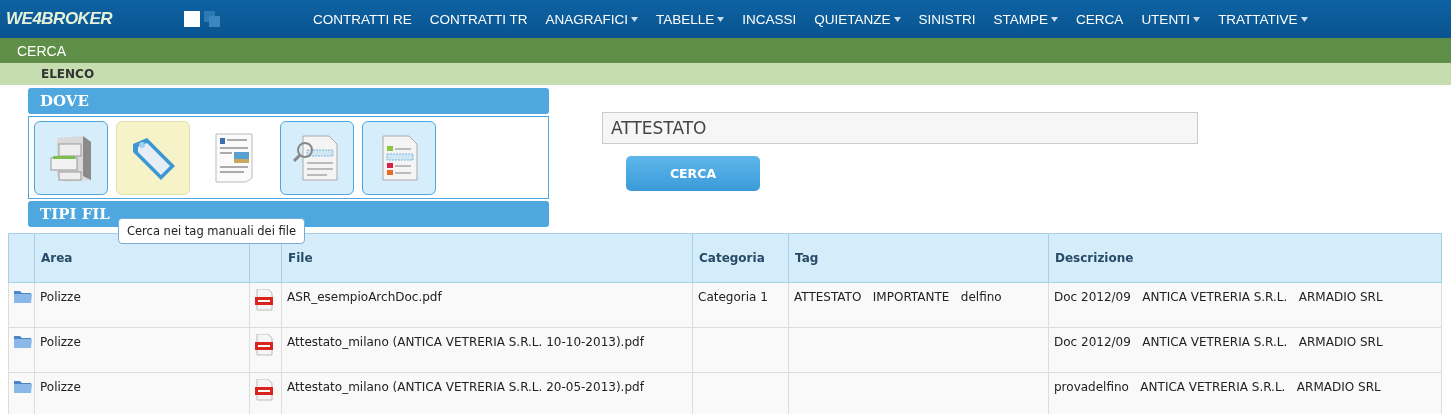 This screenshot has height=414, width=1451. What do you see at coordinates (212, 19) in the screenshot?
I see `windows-icon` at bounding box center [212, 19].